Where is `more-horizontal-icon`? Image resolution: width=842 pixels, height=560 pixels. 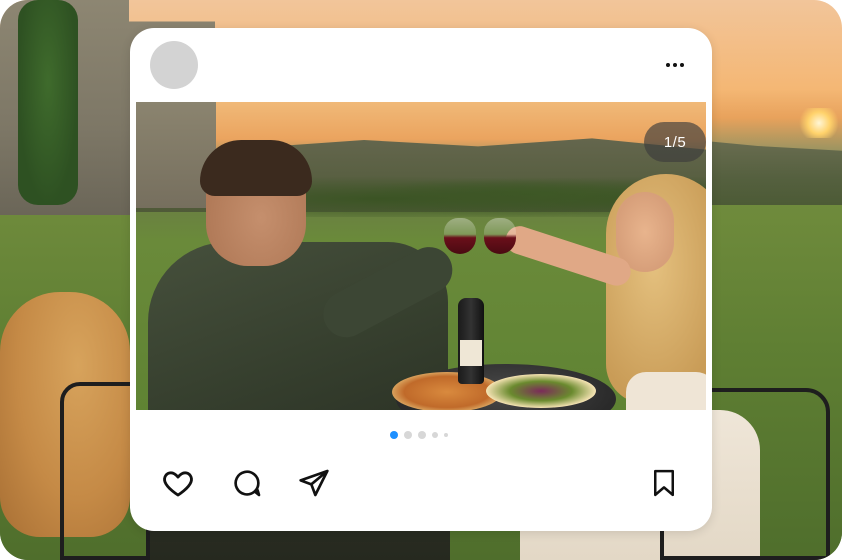
more-horizontal-icon is located at coordinates (675, 65).